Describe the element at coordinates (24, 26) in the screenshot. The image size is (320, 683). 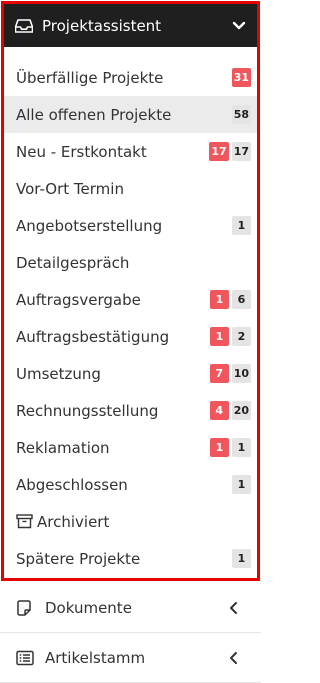
I see `inbox-icon` at that location.